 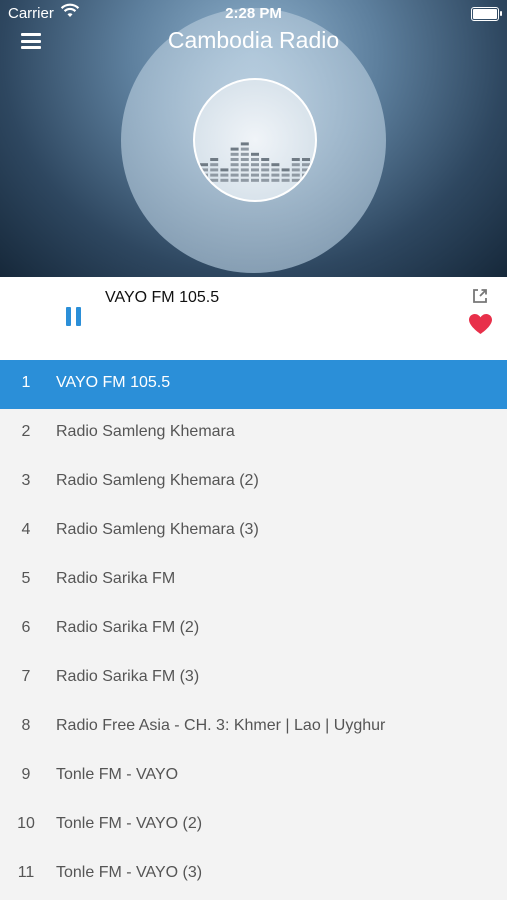 I want to click on station-number: 10, so click(x=26, y=823).